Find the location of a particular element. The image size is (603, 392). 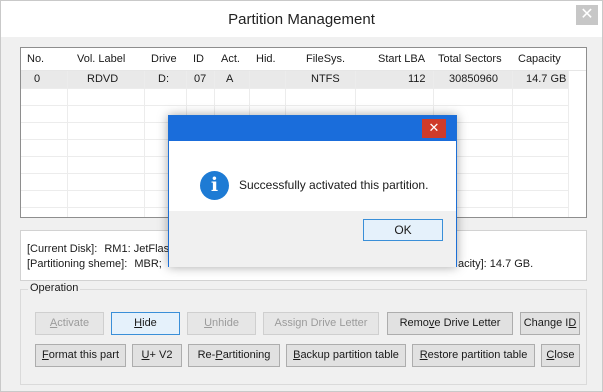

u-plus-v2-button: U+ V2 is located at coordinates (157, 355).